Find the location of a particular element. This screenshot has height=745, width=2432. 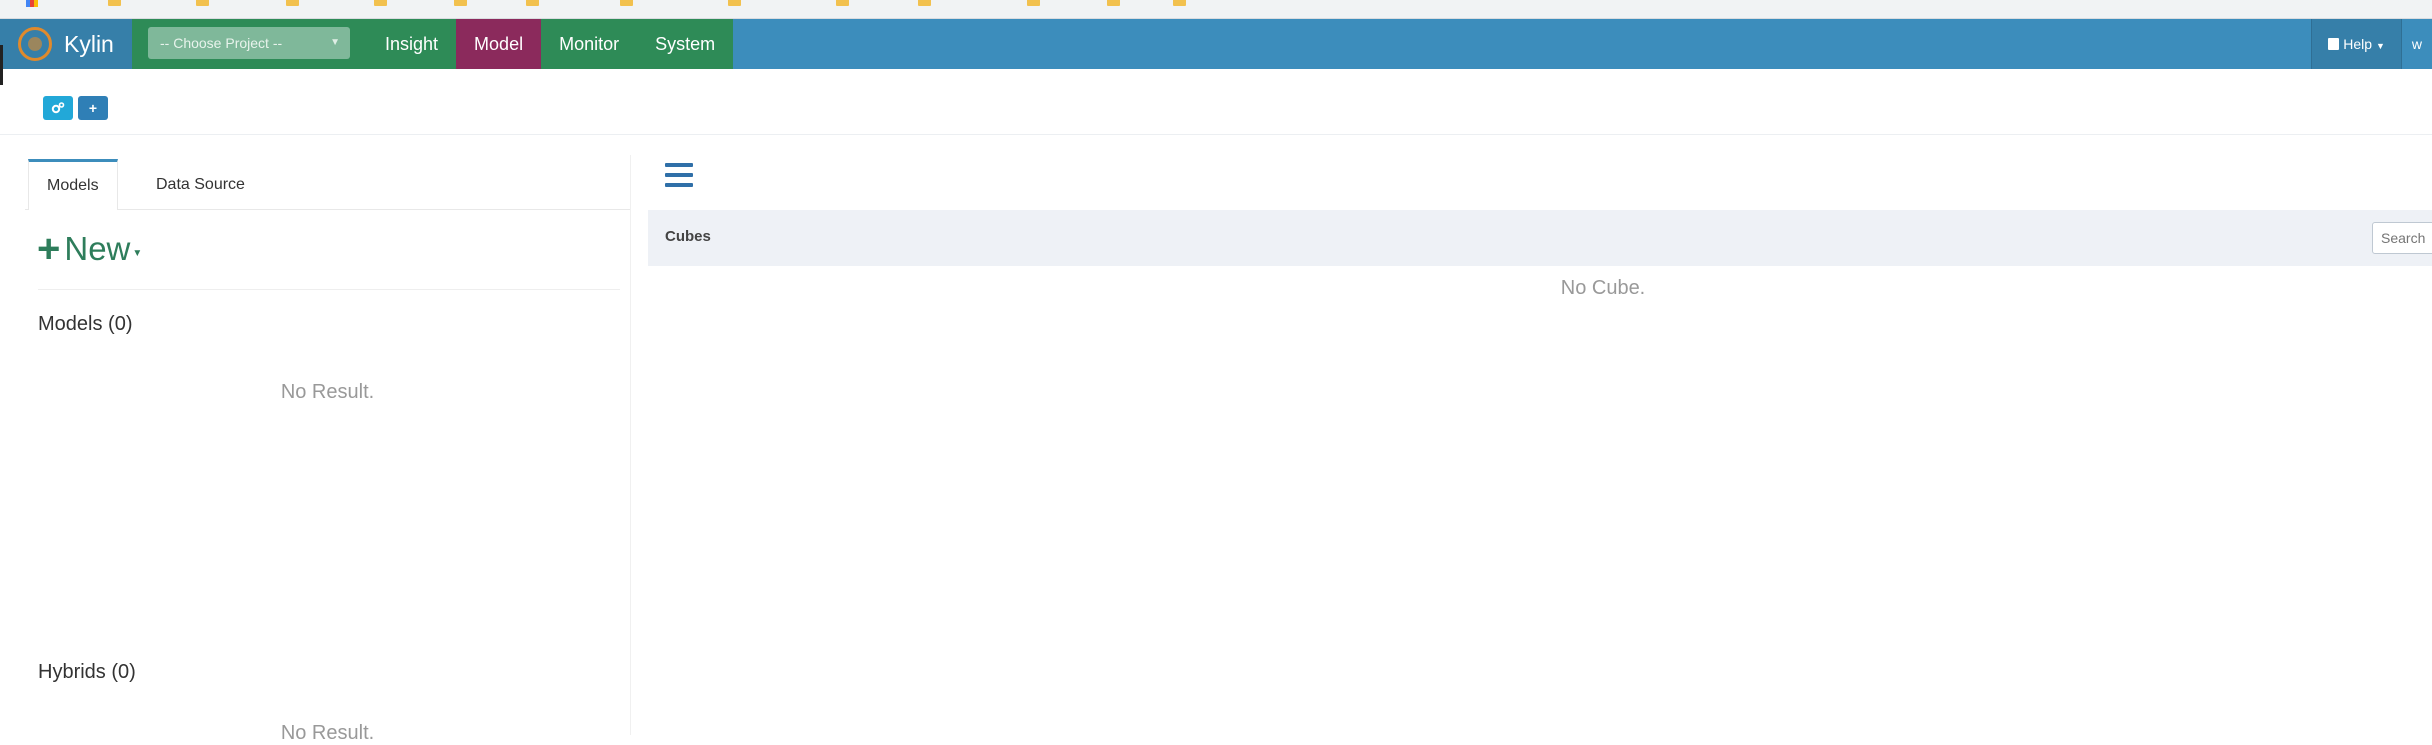

help-label: Help is located at coordinates (2358, 44).